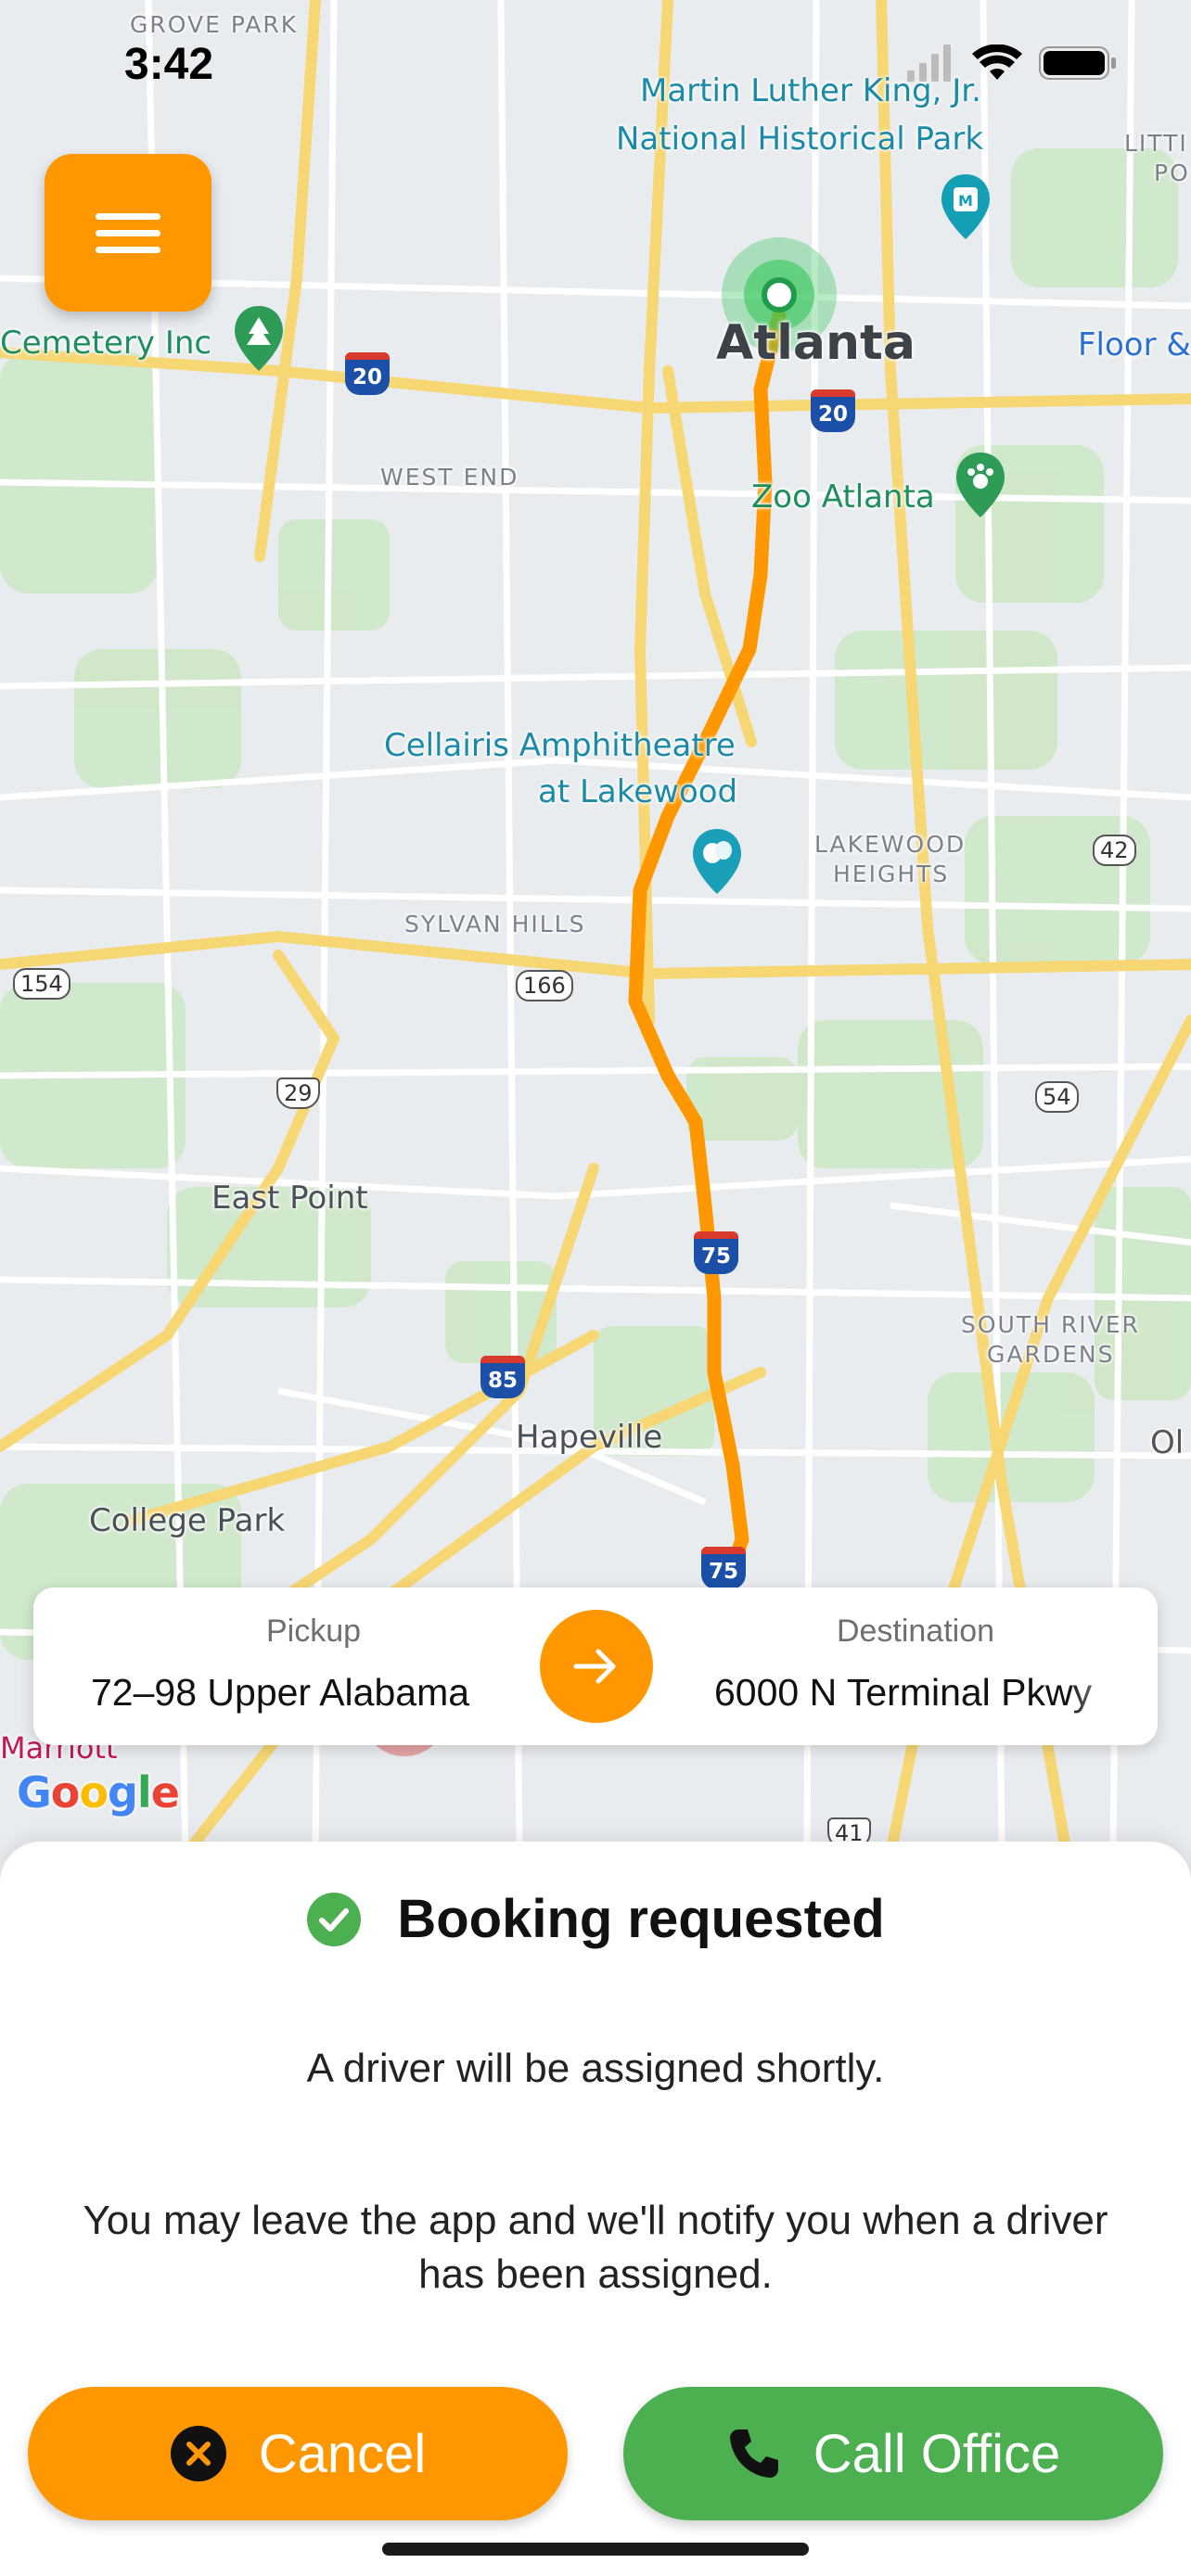 This screenshot has width=1191, height=2576. What do you see at coordinates (1114, 850) in the screenshot?
I see `shield-r42: 42` at bounding box center [1114, 850].